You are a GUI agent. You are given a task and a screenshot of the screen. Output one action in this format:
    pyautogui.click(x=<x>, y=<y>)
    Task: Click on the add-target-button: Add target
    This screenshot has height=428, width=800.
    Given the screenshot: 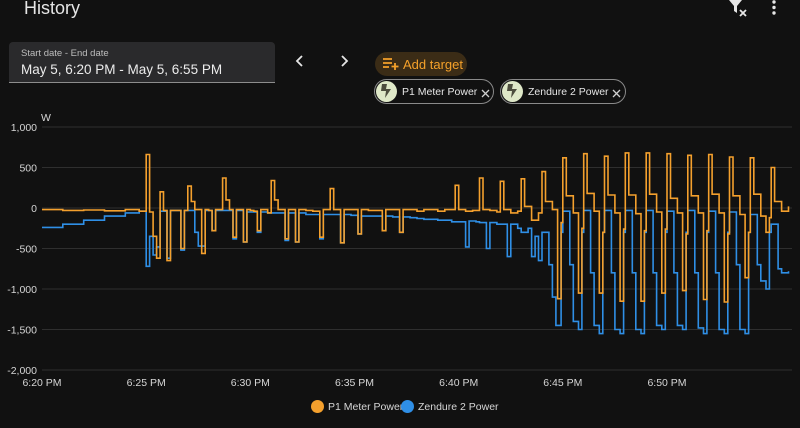 What is the action you would take?
    pyautogui.click(x=421, y=64)
    